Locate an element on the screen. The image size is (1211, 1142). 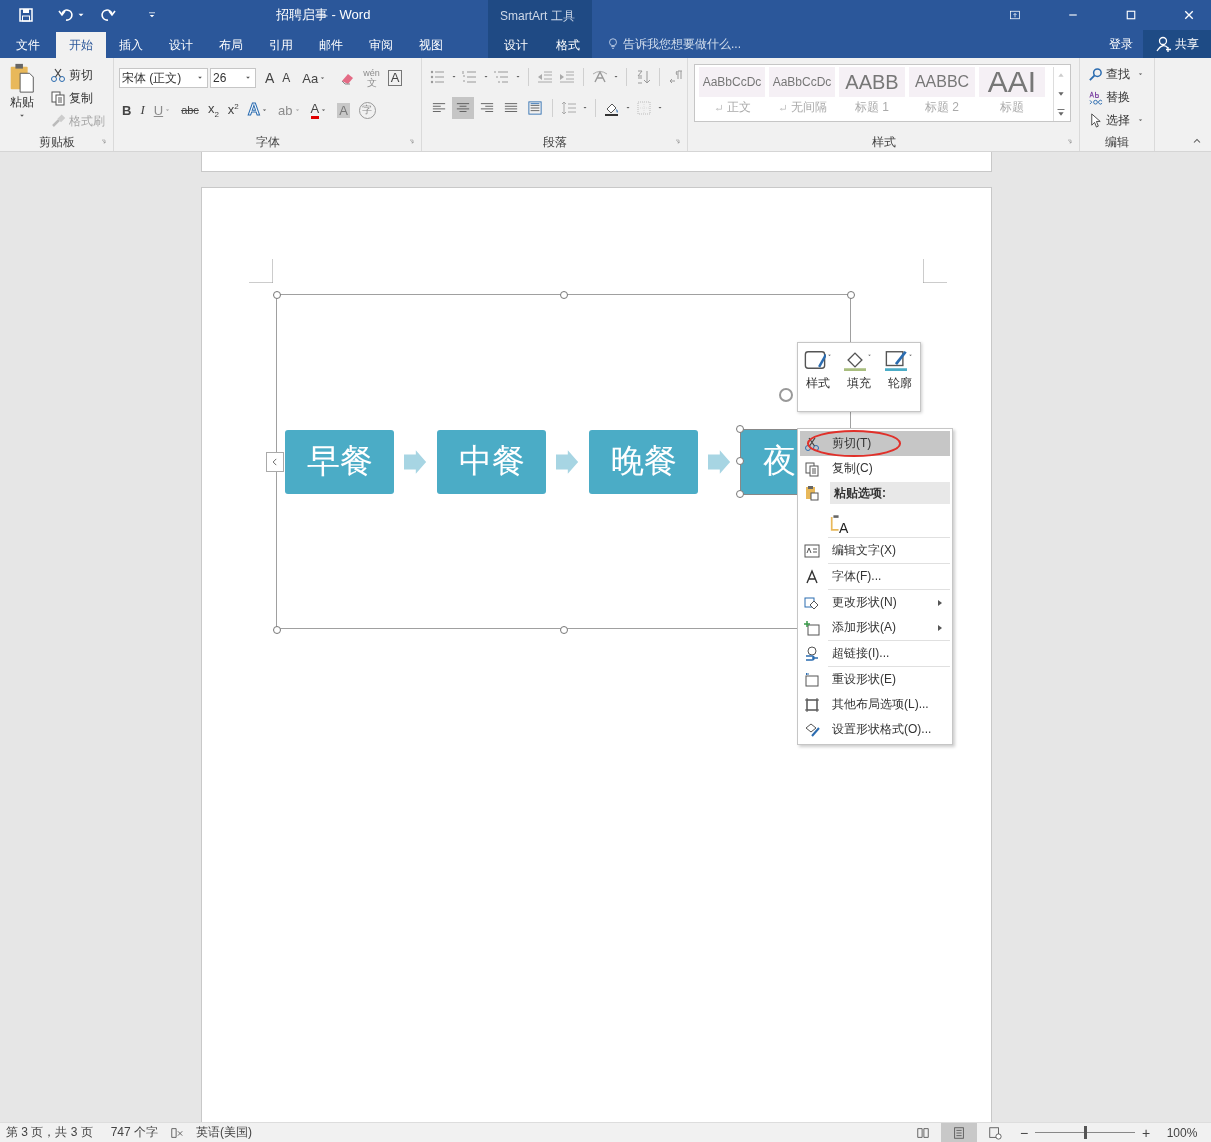
contextual-tab-group-title: SmartArt 工具 is located at coordinates (537, 16).